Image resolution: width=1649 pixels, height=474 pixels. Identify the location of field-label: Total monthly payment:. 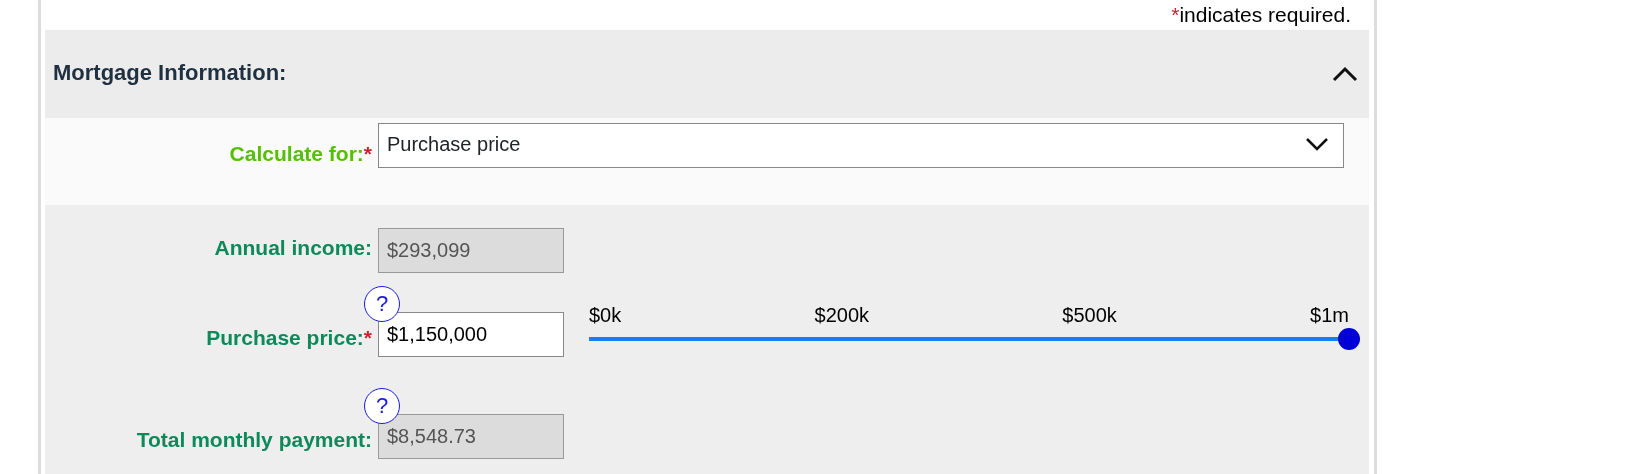
(254, 439).